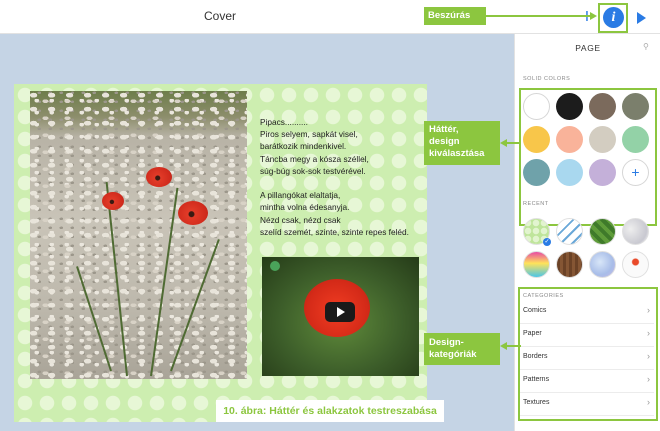 Image resolution: width=660 pixels, height=431 pixels. What do you see at coordinates (535, 356) in the screenshot?
I see `category-label: Borders` at bounding box center [535, 356].